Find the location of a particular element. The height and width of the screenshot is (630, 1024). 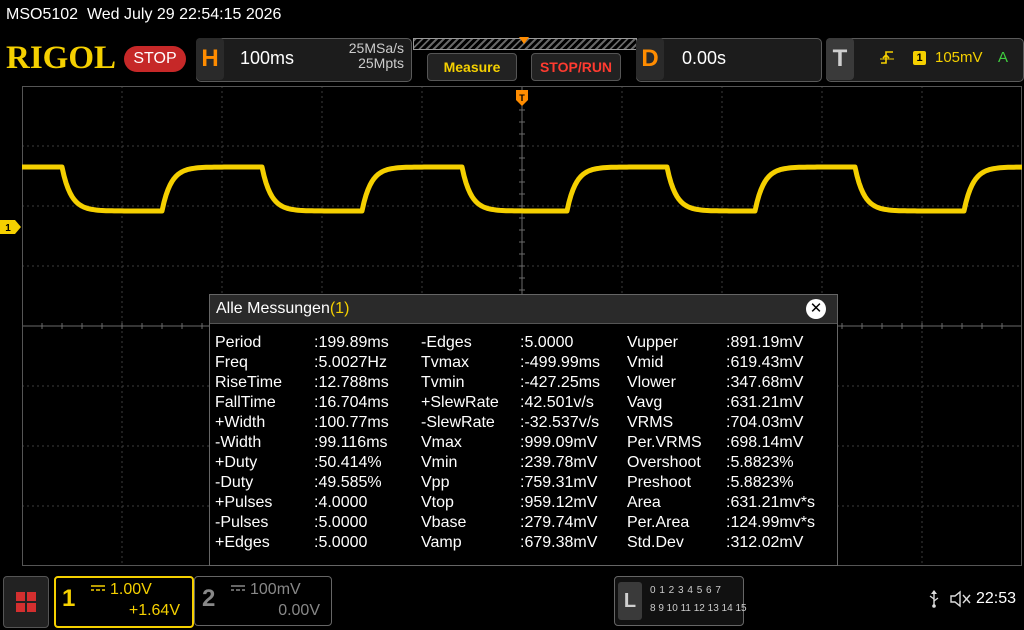

channel-1-marker-label: 1 is located at coordinates (8, 228).